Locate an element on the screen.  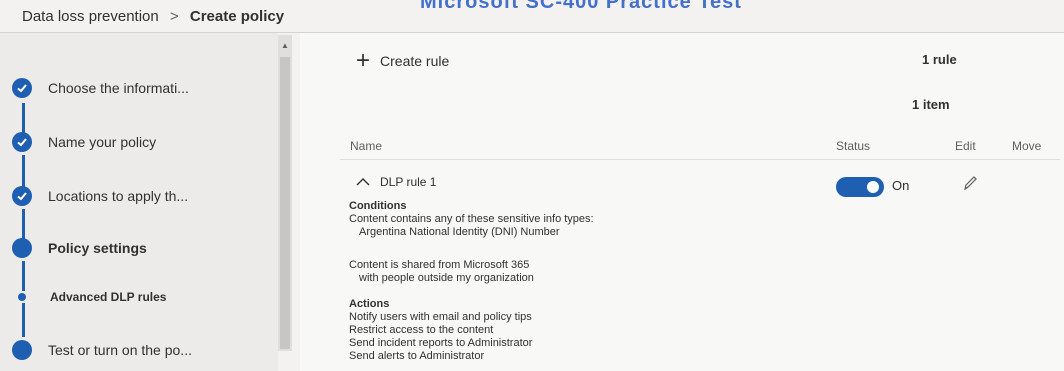
action-item: Restrict access to the content is located at coordinates (421, 330).